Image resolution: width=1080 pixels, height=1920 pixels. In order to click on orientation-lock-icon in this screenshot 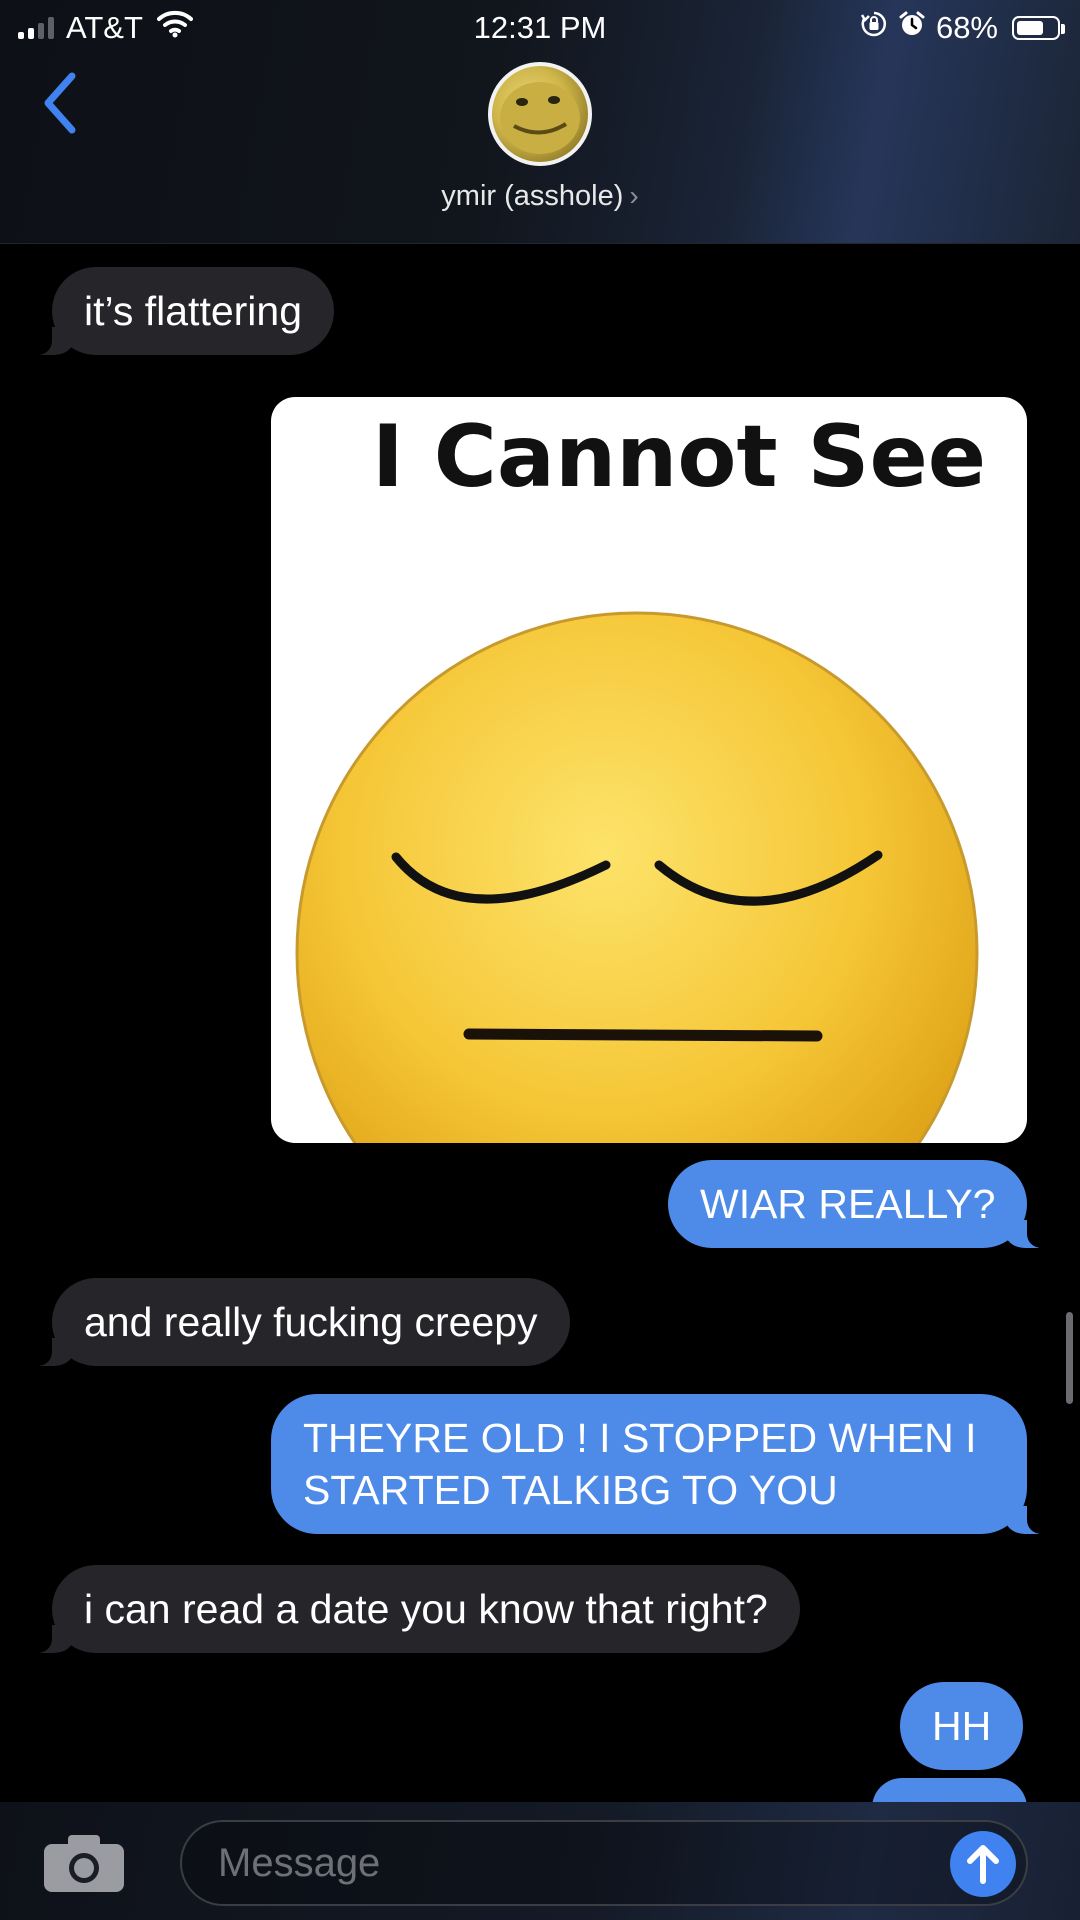, I will do `click(874, 28)`.